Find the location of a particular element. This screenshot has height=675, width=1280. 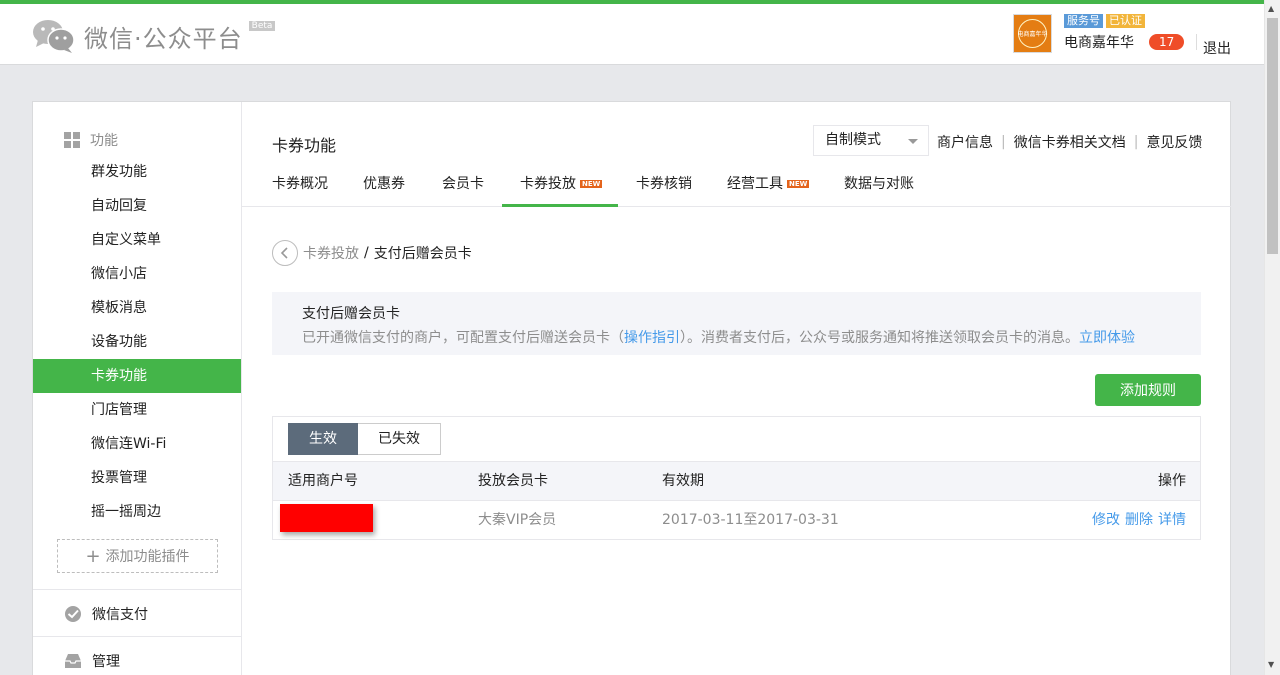

breadcrumb: 卡券投放 / 支付后赠会员卡 is located at coordinates (372, 253).